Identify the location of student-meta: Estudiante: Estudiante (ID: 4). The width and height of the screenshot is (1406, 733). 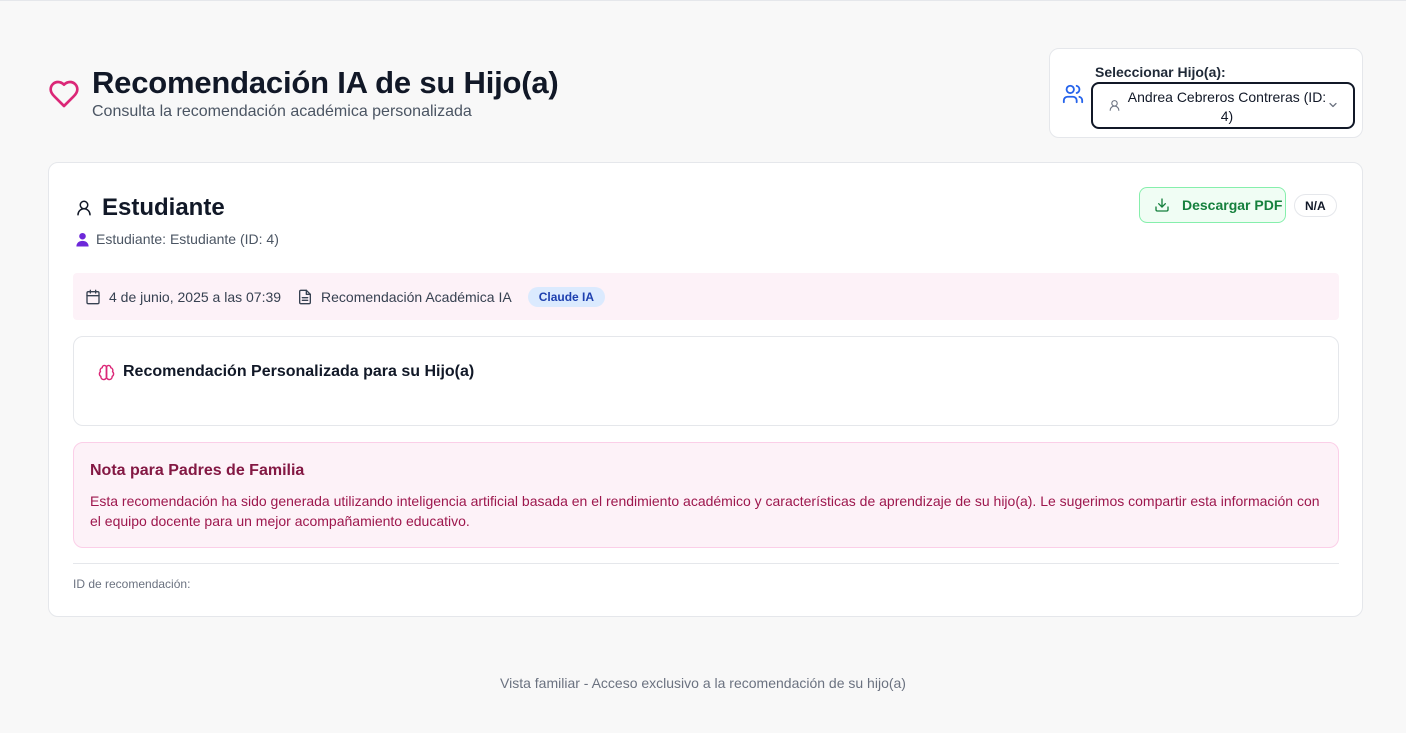
(177, 239).